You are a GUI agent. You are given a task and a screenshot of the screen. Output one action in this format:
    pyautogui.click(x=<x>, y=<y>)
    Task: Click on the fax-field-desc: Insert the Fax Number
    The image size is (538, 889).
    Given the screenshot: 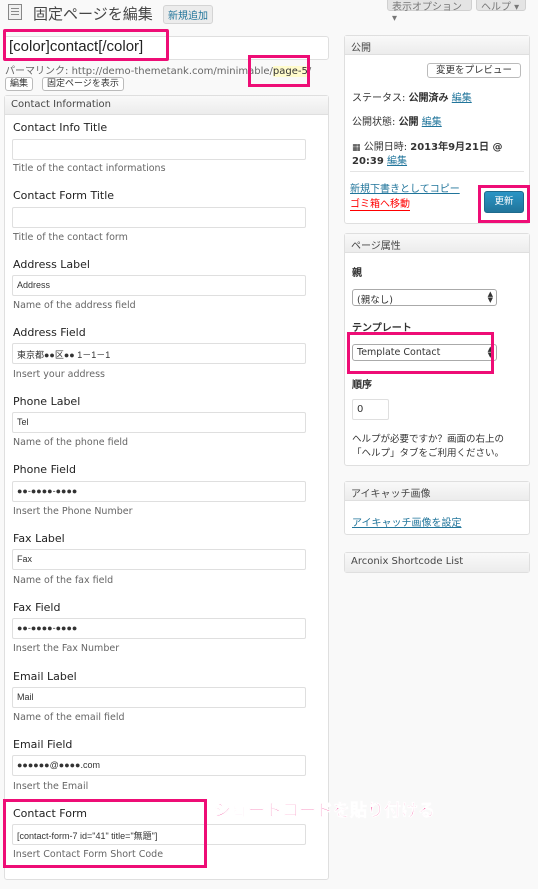 What is the action you would take?
    pyautogui.click(x=66, y=648)
    